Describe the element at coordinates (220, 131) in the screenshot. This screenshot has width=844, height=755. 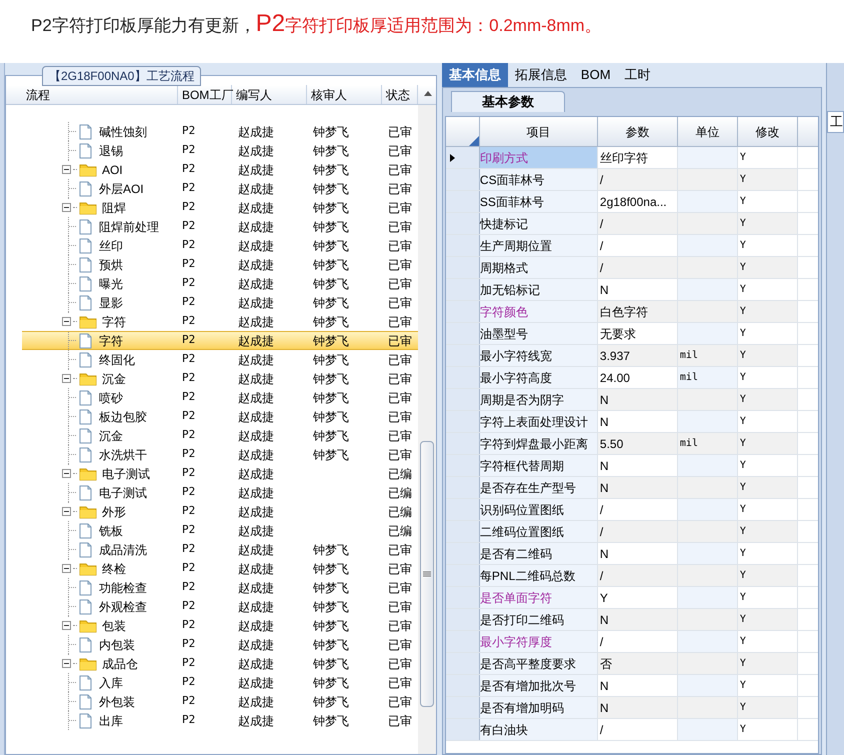
I see `tree-row: 碱性蚀刻 P2 赵成捷 钟梦飞 已审` at that location.